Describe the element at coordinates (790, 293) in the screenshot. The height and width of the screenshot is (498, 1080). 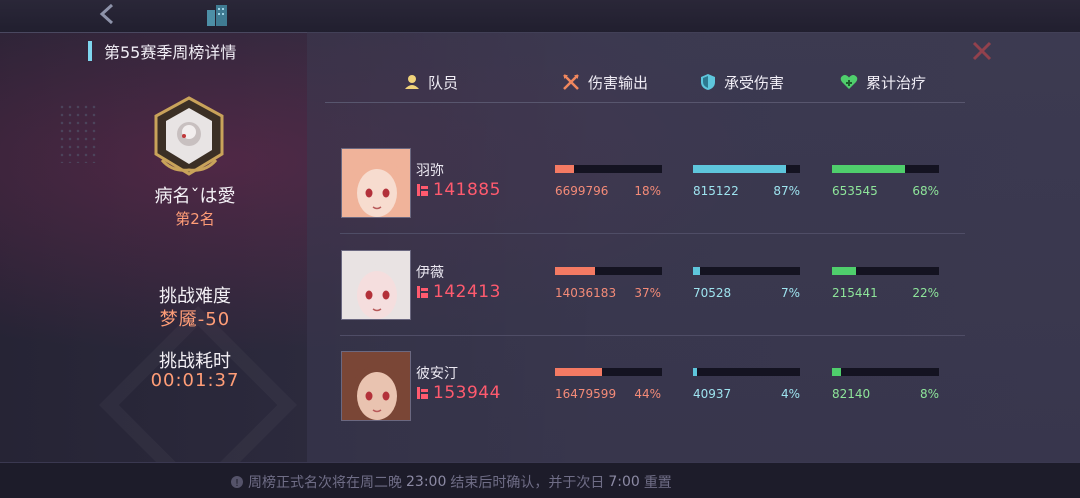
I see `taken-percent: 7%` at that location.